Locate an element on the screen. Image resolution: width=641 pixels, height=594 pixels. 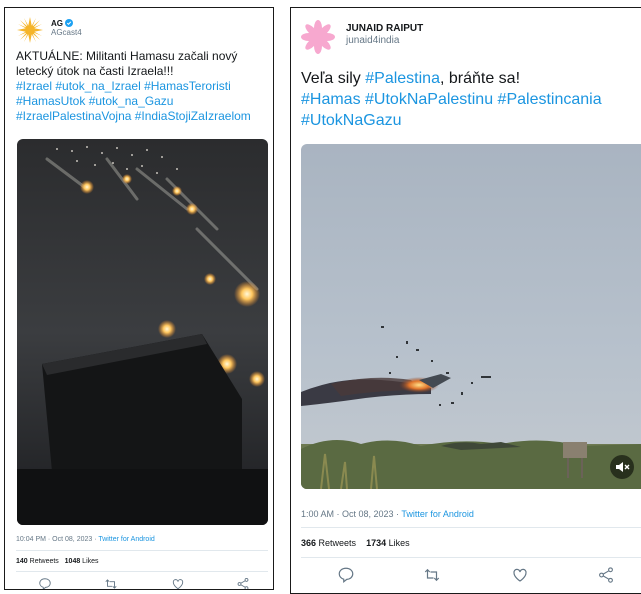
tweet-stats: 366 Retweets 1734 Likes is located at coordinates (355, 543).